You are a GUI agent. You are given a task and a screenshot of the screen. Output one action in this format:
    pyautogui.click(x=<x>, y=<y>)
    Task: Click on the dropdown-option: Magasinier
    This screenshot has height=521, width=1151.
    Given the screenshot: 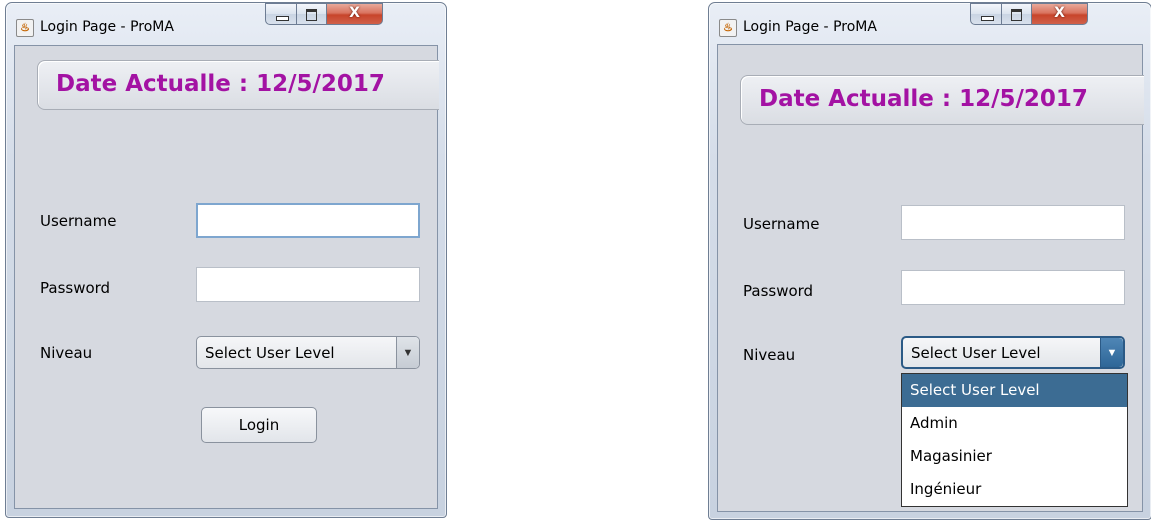 What is the action you would take?
    pyautogui.click(x=1014, y=456)
    